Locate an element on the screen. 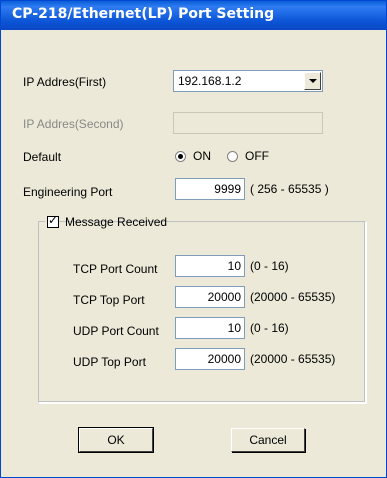  ip-first-dropdown-button is located at coordinates (312, 81).